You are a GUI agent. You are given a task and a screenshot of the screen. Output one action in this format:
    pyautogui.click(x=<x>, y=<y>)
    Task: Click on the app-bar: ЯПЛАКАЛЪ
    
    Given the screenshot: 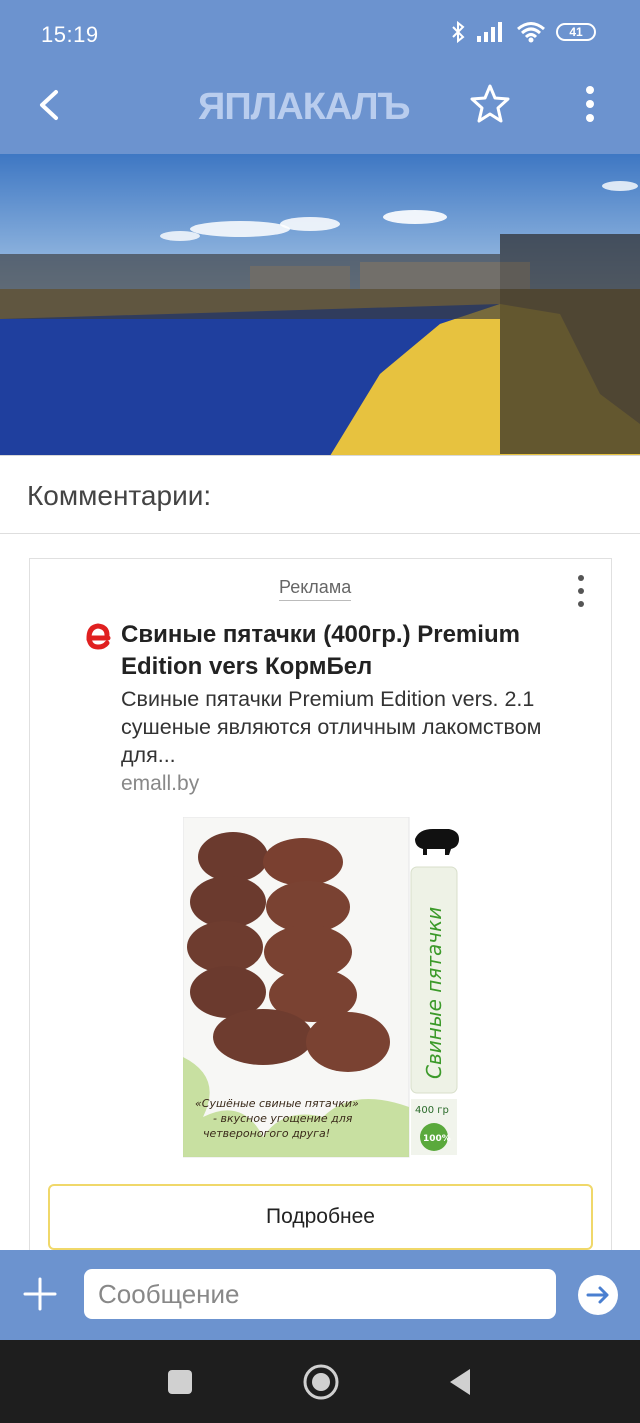 What is the action you would take?
    pyautogui.click(x=320, y=112)
    